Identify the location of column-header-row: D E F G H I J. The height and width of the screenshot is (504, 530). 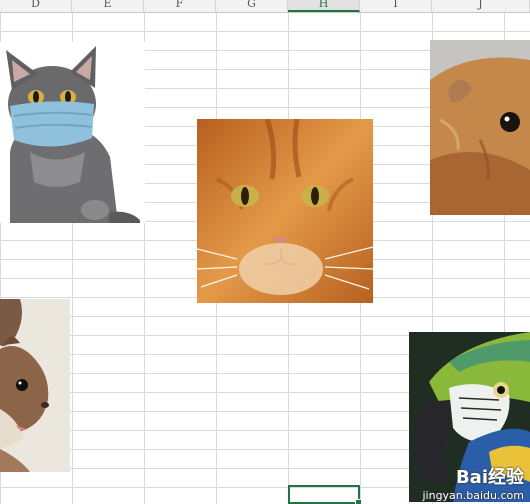
(265, 6).